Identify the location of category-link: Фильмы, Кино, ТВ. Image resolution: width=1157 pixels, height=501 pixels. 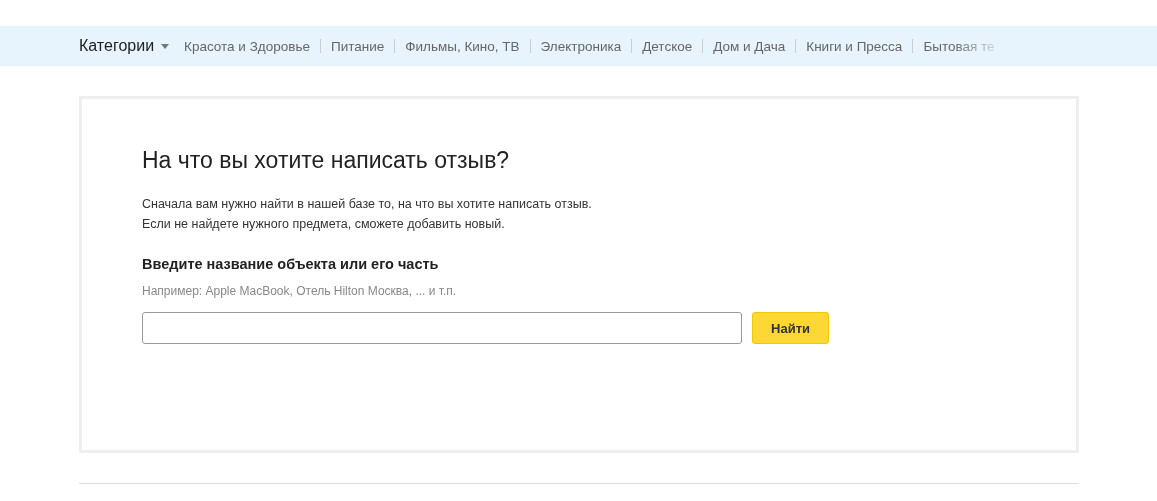
(462, 46).